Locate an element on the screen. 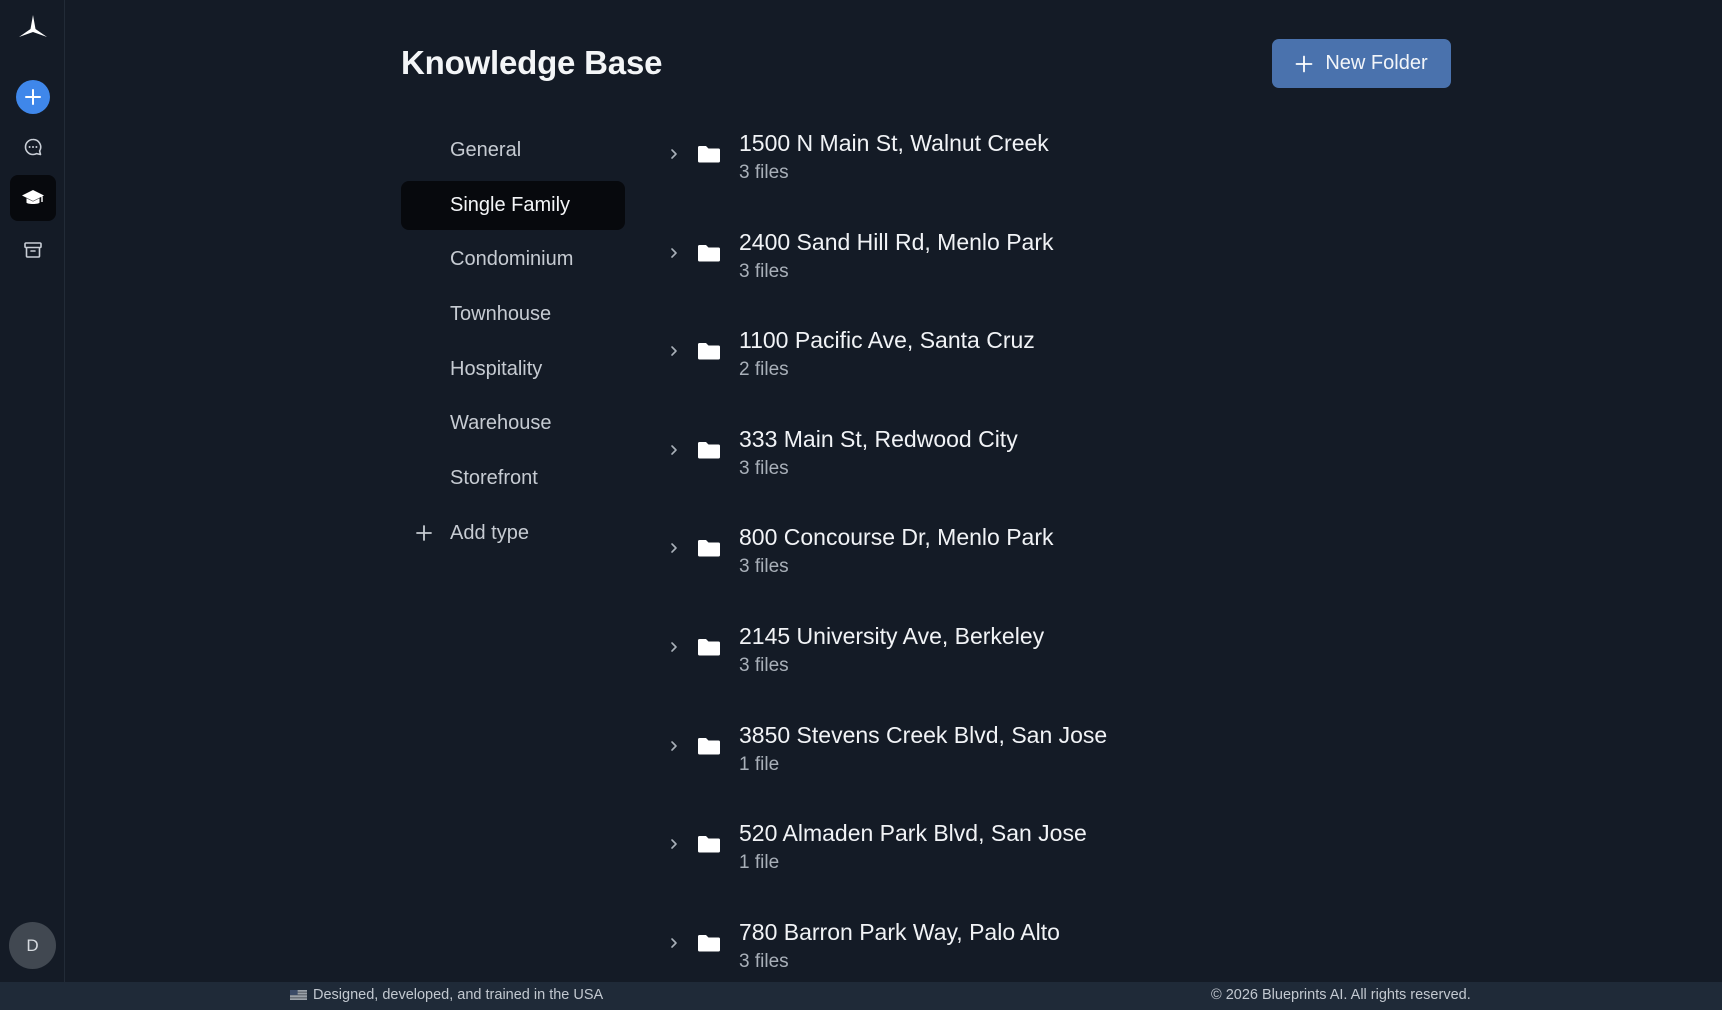 The width and height of the screenshot is (1722, 1010). folder-name: 800 Concourse Dr, Menlo Park is located at coordinates (896, 537).